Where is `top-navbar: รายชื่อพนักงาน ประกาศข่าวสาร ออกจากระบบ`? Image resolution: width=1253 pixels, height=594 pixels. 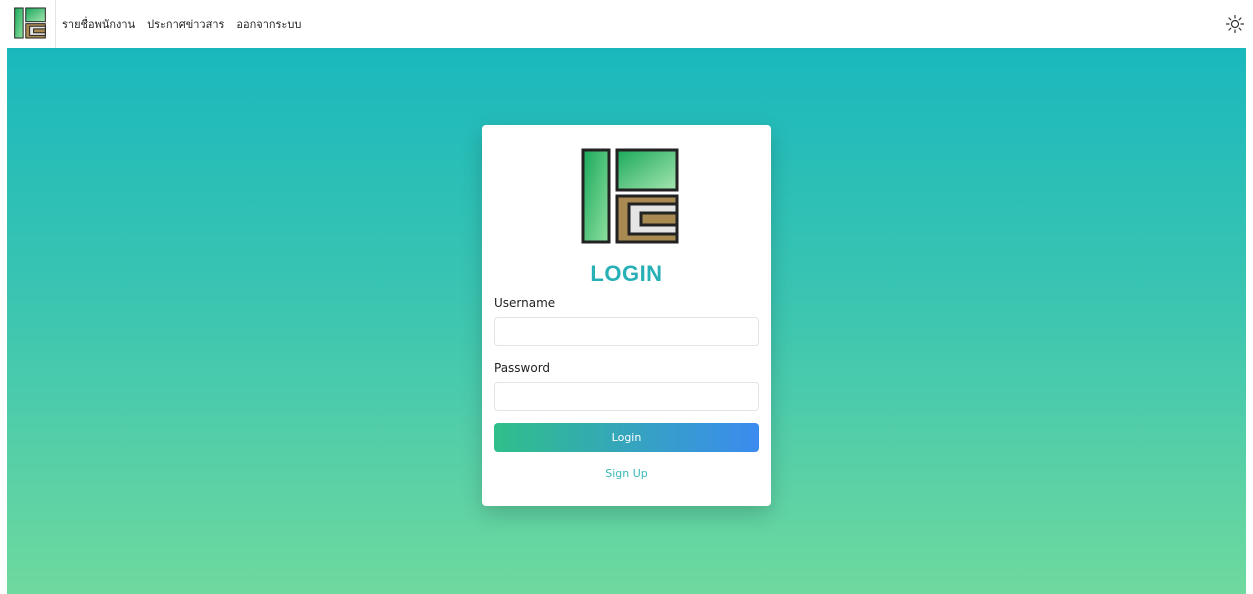
top-navbar: รายชื่อพนักงาน ประกาศข่าวสาร ออกจากระบบ is located at coordinates (626, 24).